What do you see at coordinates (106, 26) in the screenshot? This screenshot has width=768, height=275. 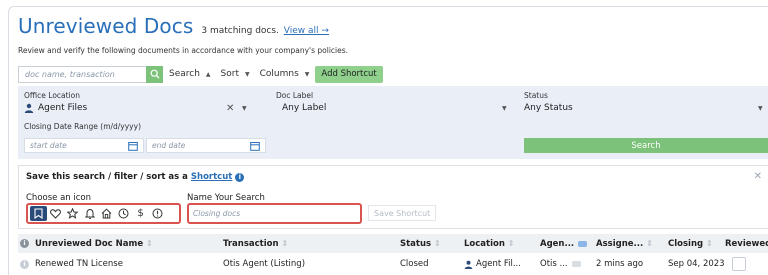 I see `page-title: Unreviewed Docs` at bounding box center [106, 26].